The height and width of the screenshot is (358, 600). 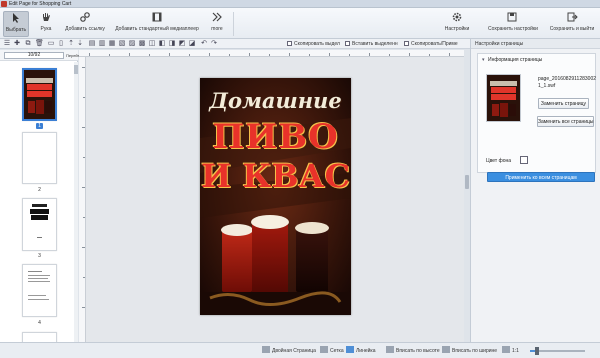 I want to click on save-icon, so click(x=512, y=17).